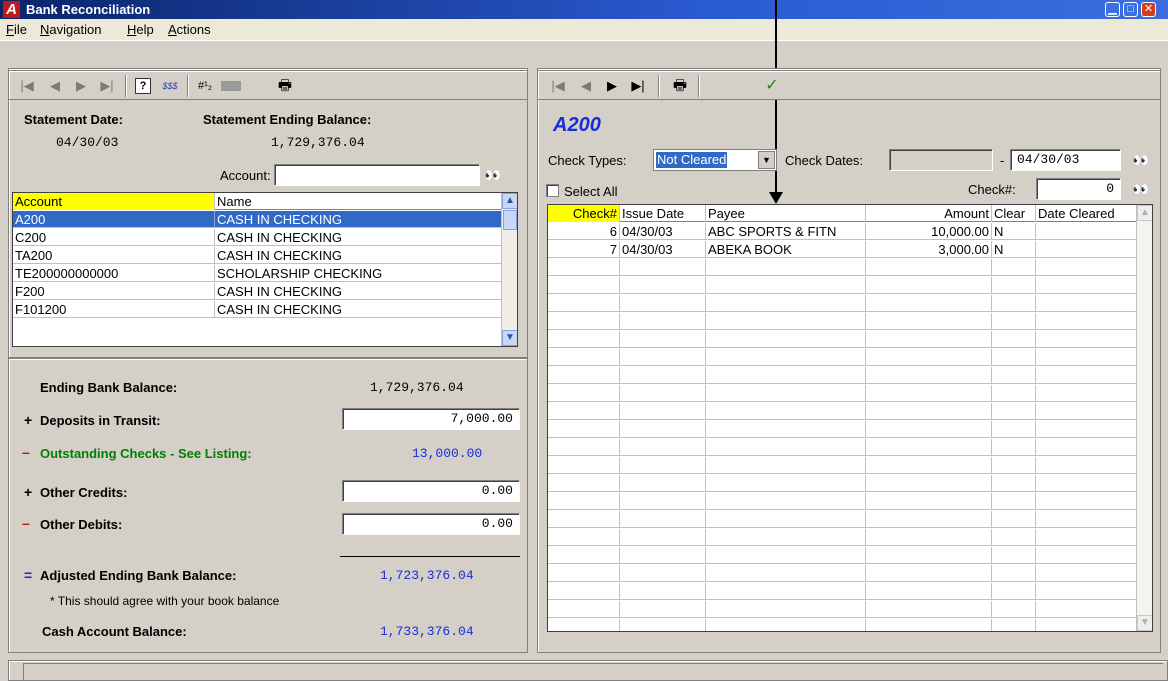 This screenshot has height=681, width=1168. What do you see at coordinates (16, 29) in the screenshot?
I see `menu-file: File` at bounding box center [16, 29].